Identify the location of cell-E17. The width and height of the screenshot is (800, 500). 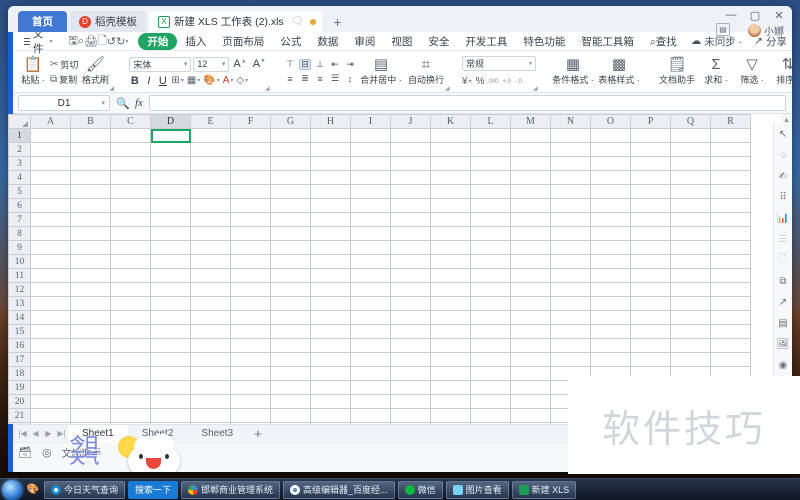
(210, 359).